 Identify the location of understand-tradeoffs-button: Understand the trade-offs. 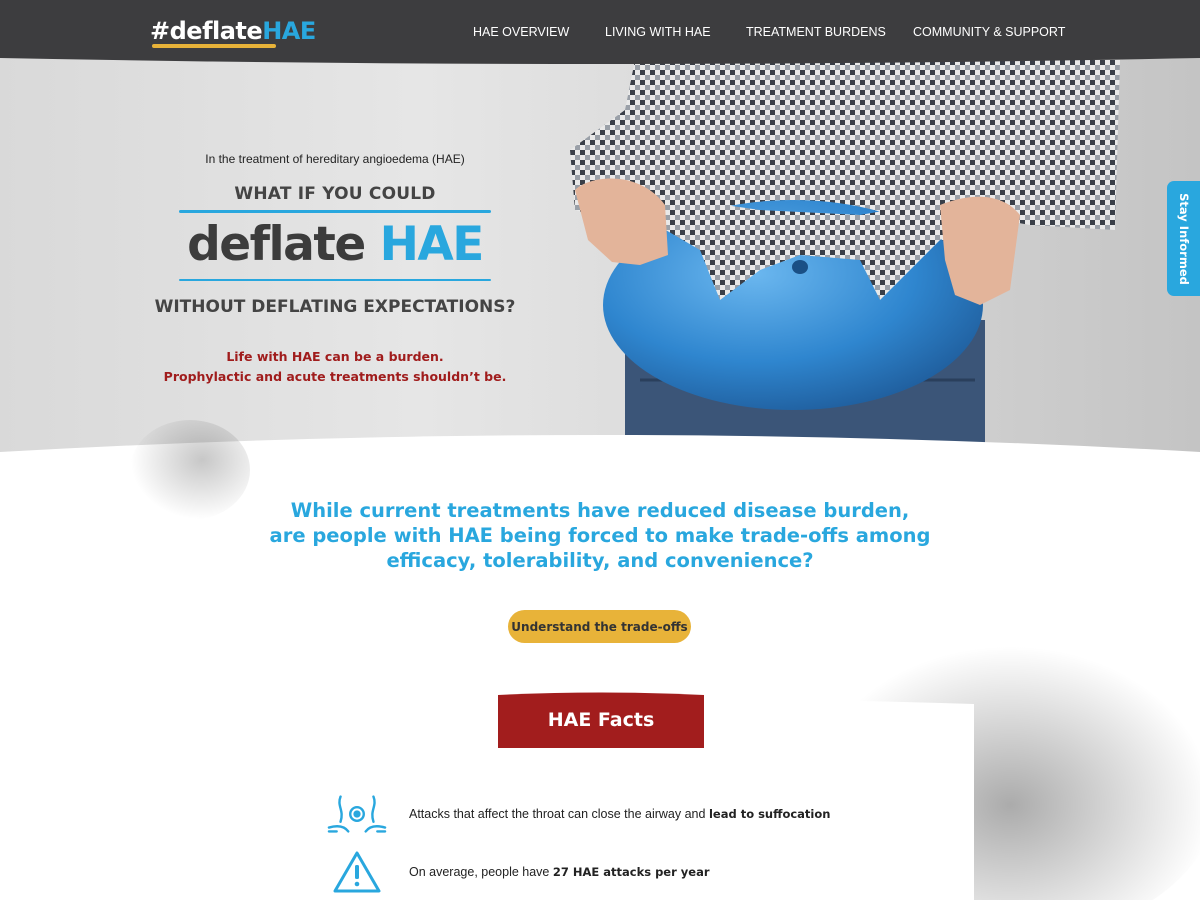
(599, 626).